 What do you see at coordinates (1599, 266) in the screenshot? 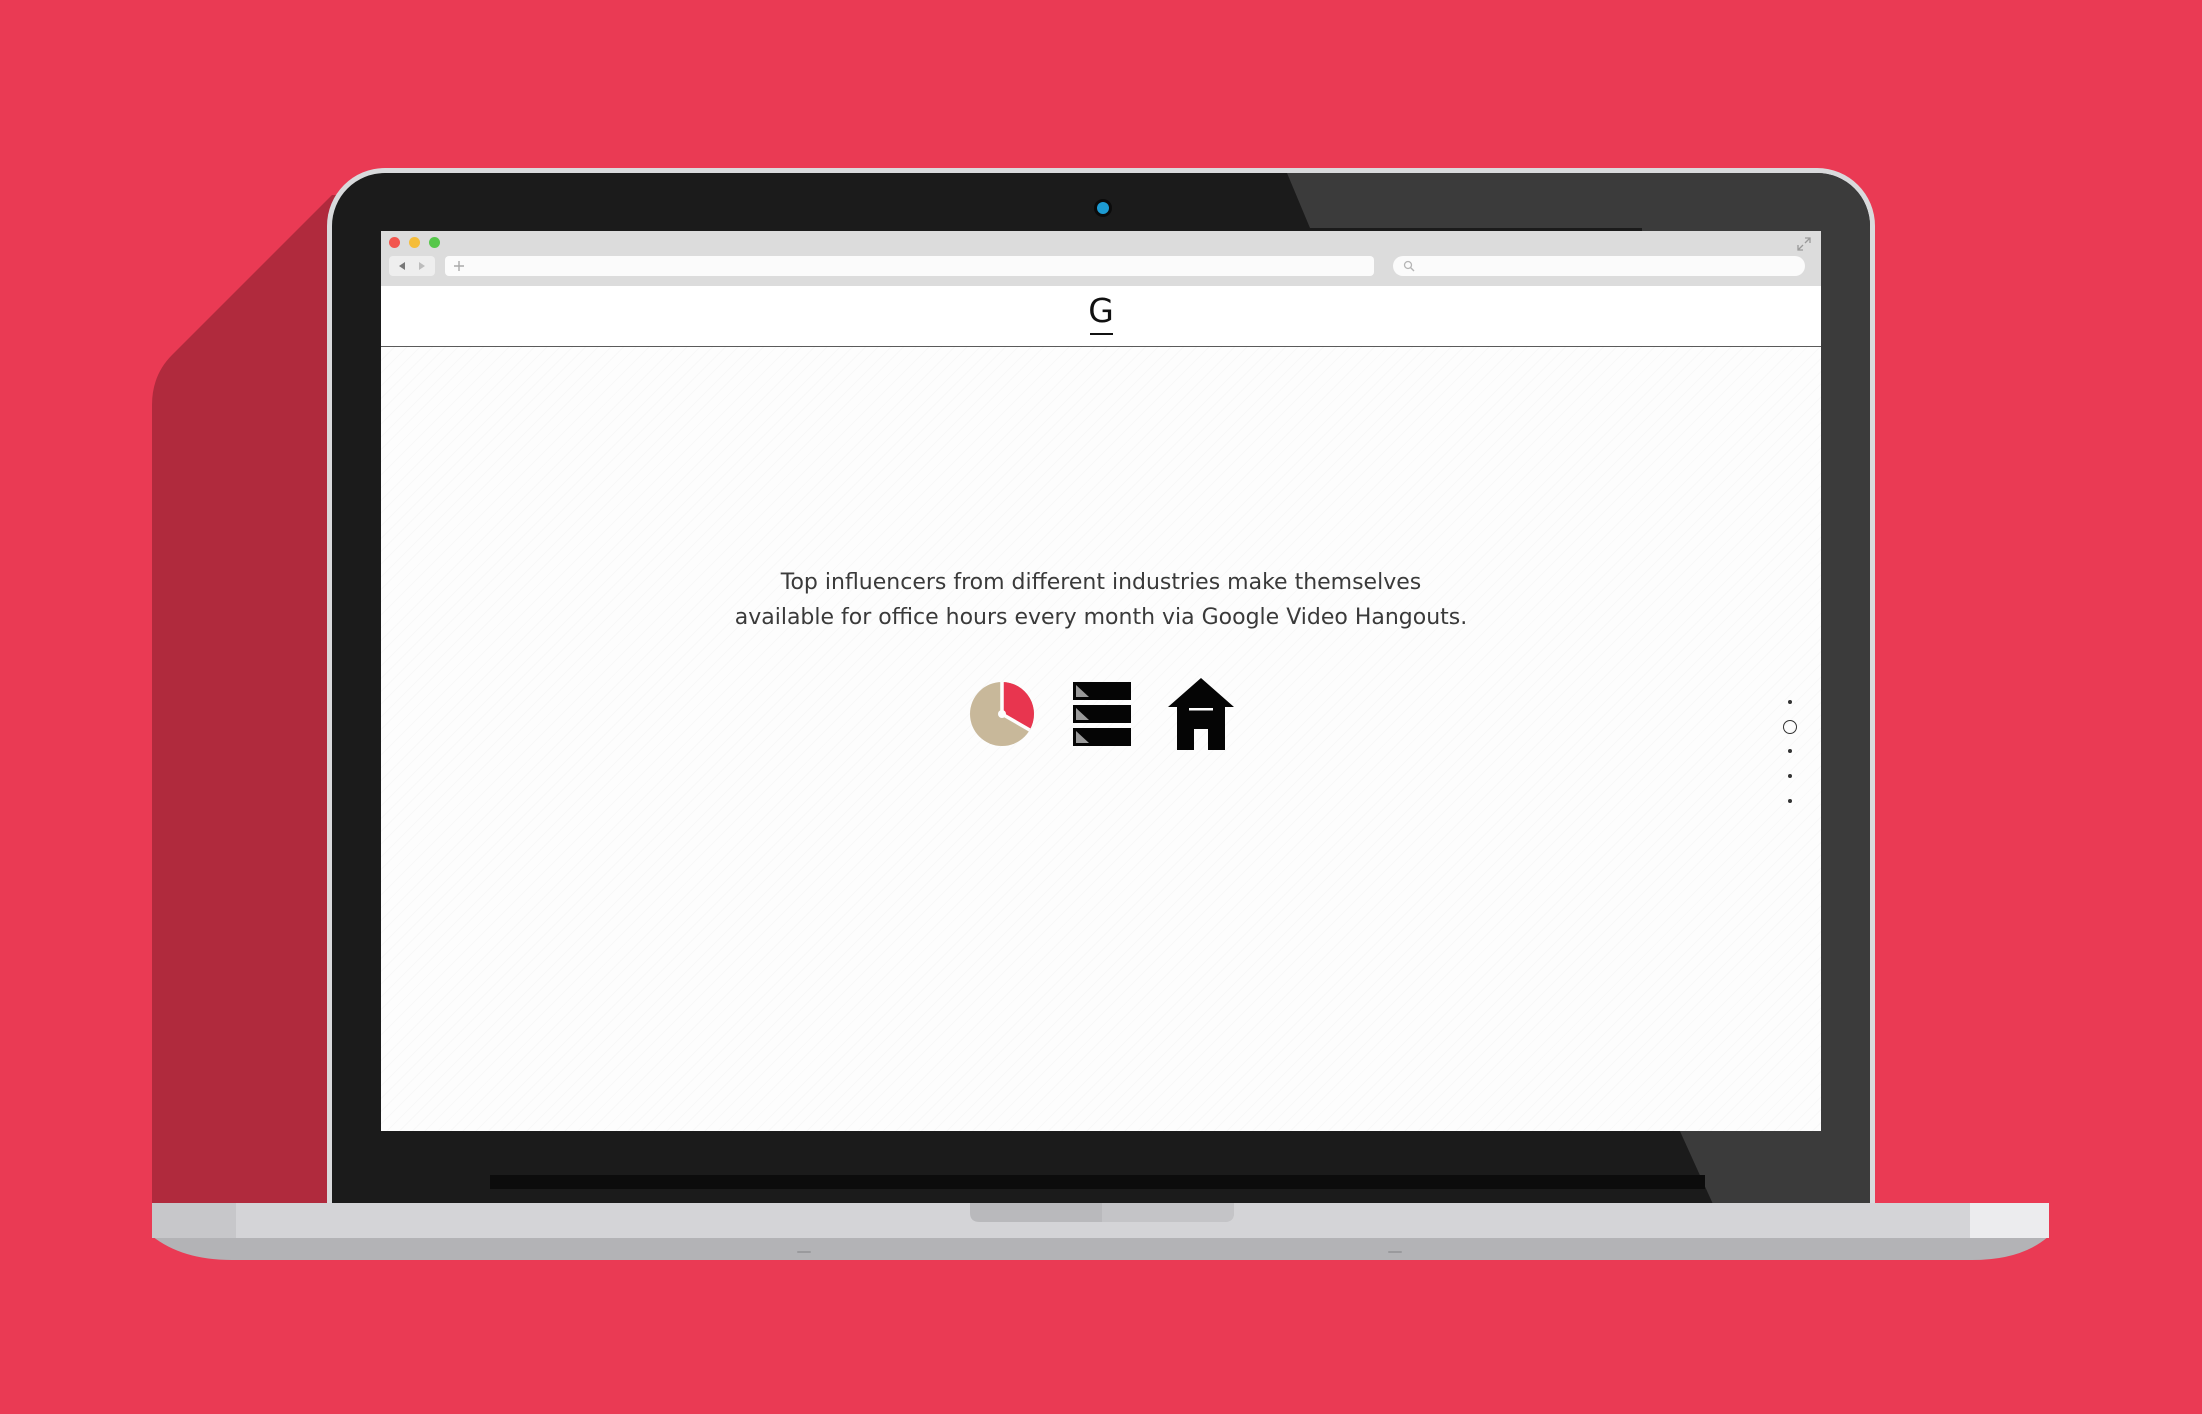
I see `search-bar` at bounding box center [1599, 266].